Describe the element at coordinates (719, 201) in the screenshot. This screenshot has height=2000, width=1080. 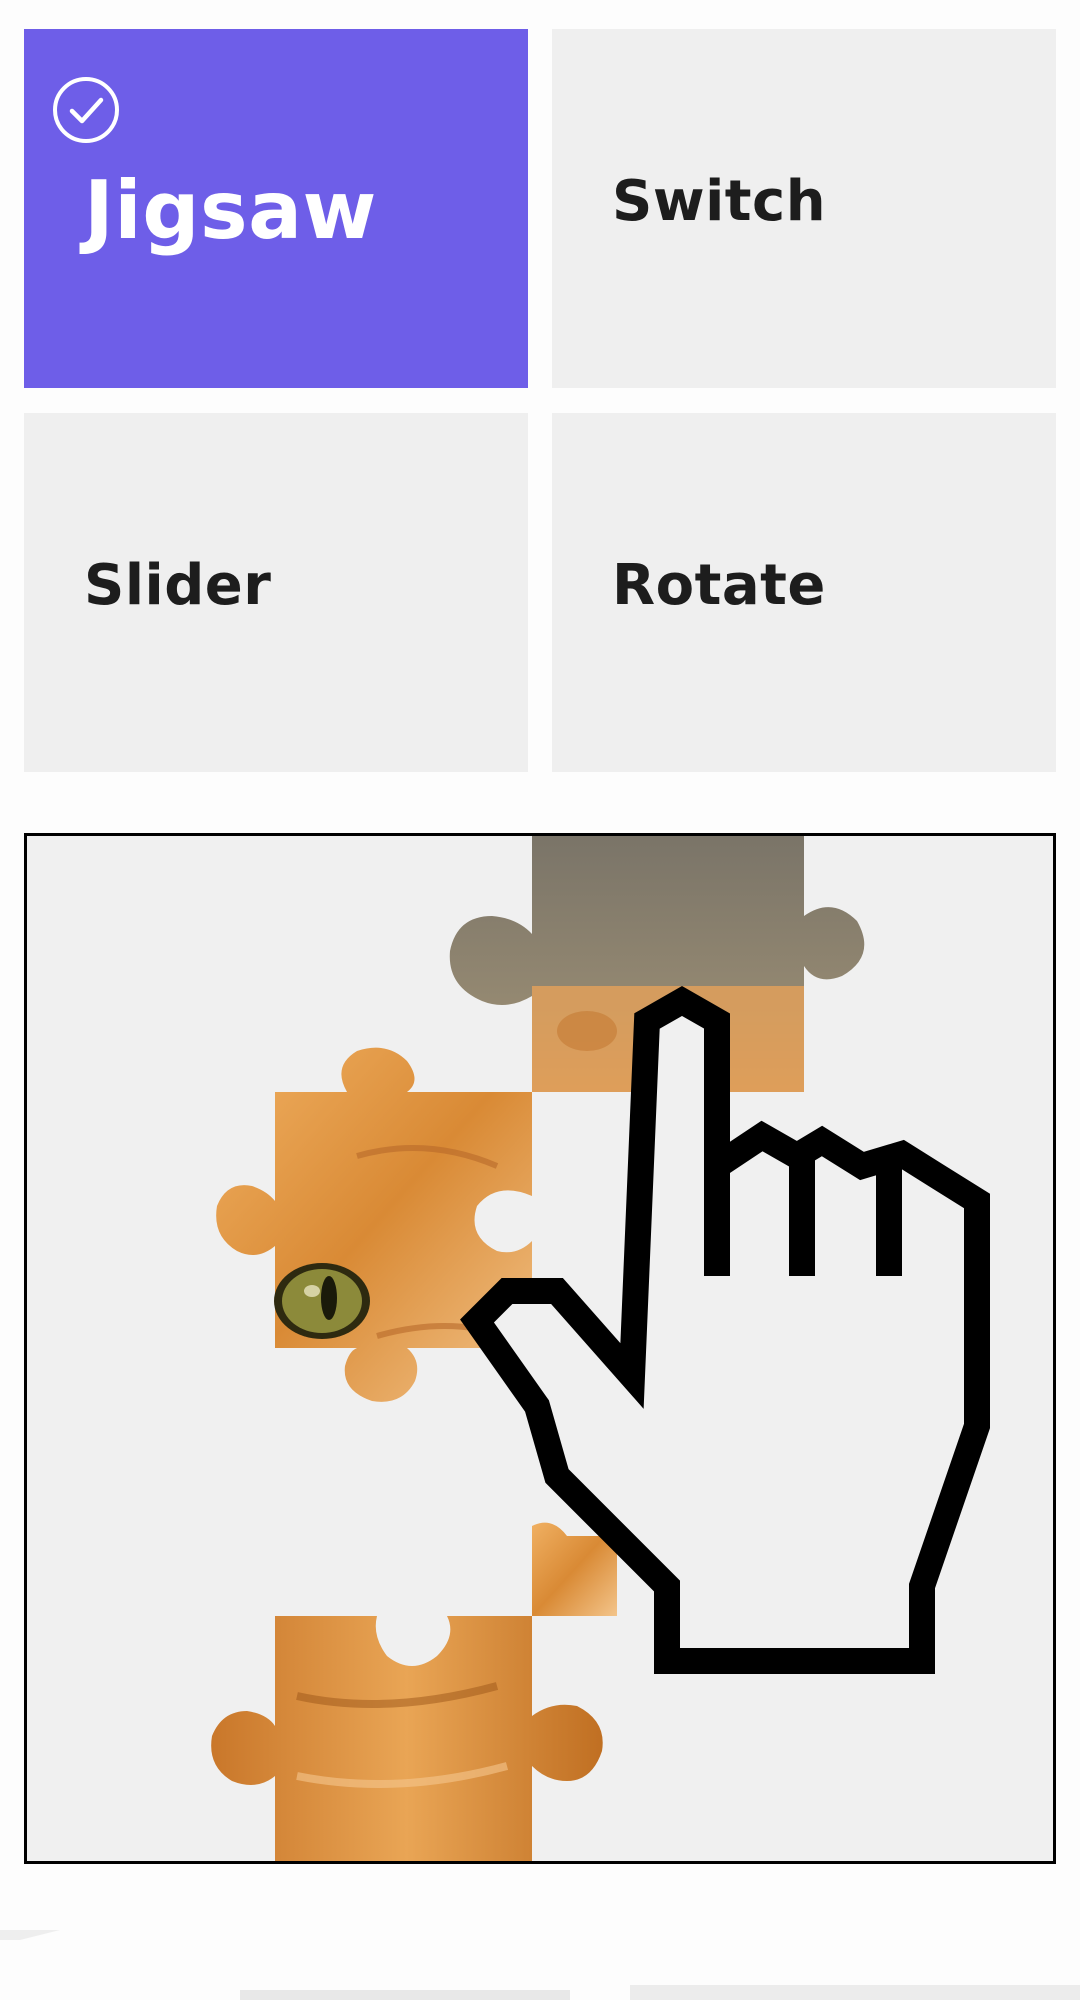
I see `mode-label-switch: Switch` at that location.